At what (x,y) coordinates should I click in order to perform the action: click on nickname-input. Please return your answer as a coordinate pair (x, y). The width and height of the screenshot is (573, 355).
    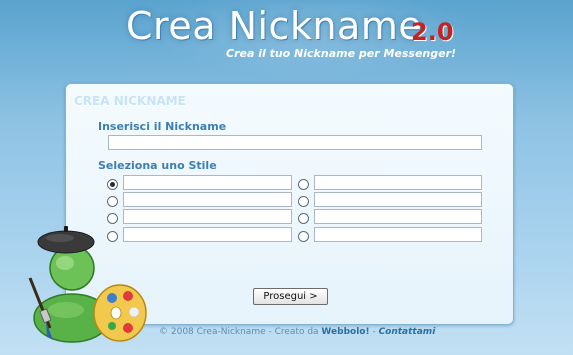
    Looking at the image, I should click on (295, 142).